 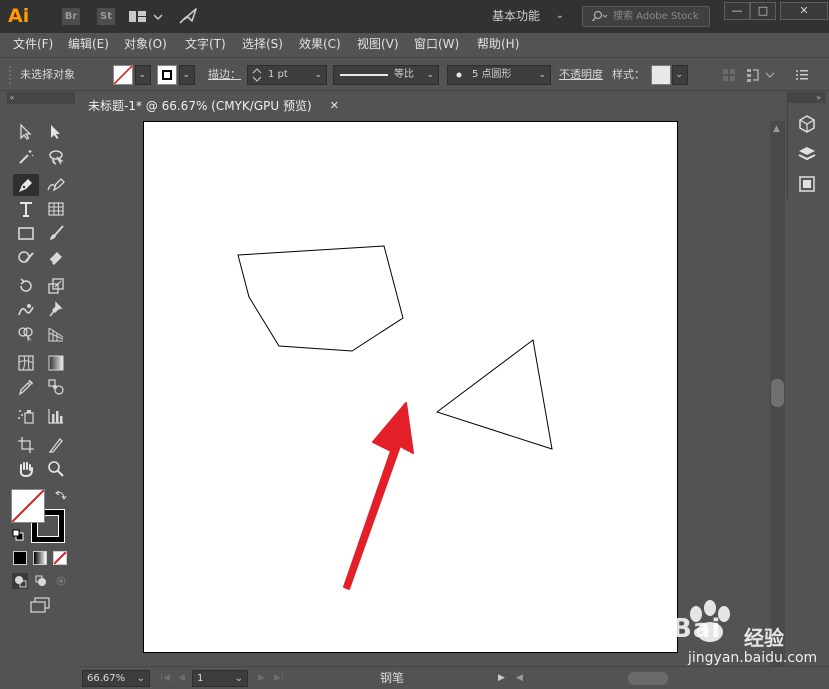 I want to click on vertical-scroll-thumb, so click(x=777, y=393).